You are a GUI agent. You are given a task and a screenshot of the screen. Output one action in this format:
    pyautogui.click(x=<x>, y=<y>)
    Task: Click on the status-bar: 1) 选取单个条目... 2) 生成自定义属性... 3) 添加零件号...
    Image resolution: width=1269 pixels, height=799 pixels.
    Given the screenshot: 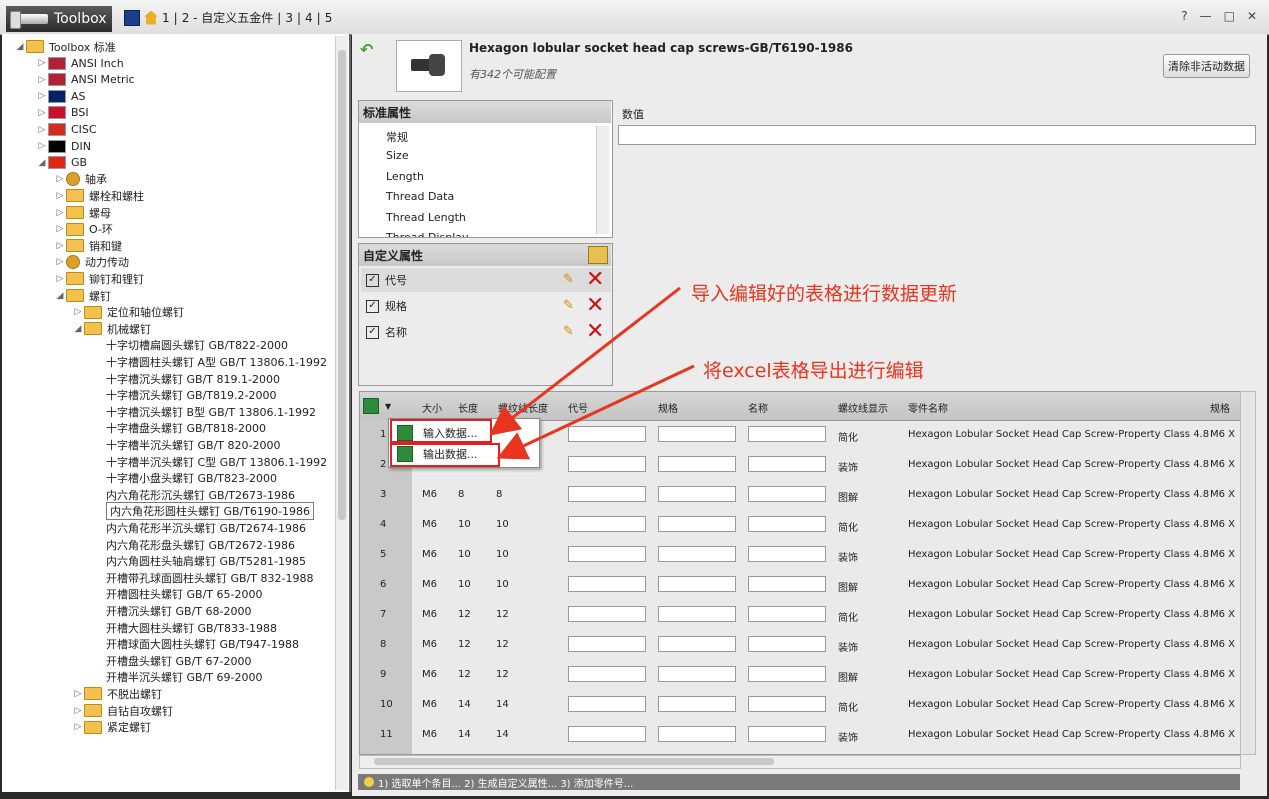 What is the action you would take?
    pyautogui.click(x=799, y=782)
    